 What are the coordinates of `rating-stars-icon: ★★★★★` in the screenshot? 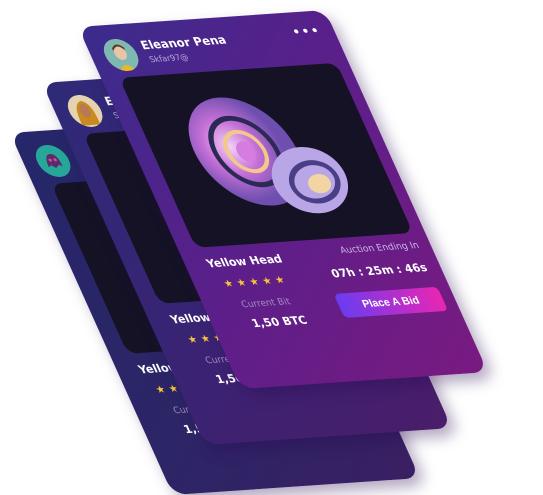 It's located at (256, 282).